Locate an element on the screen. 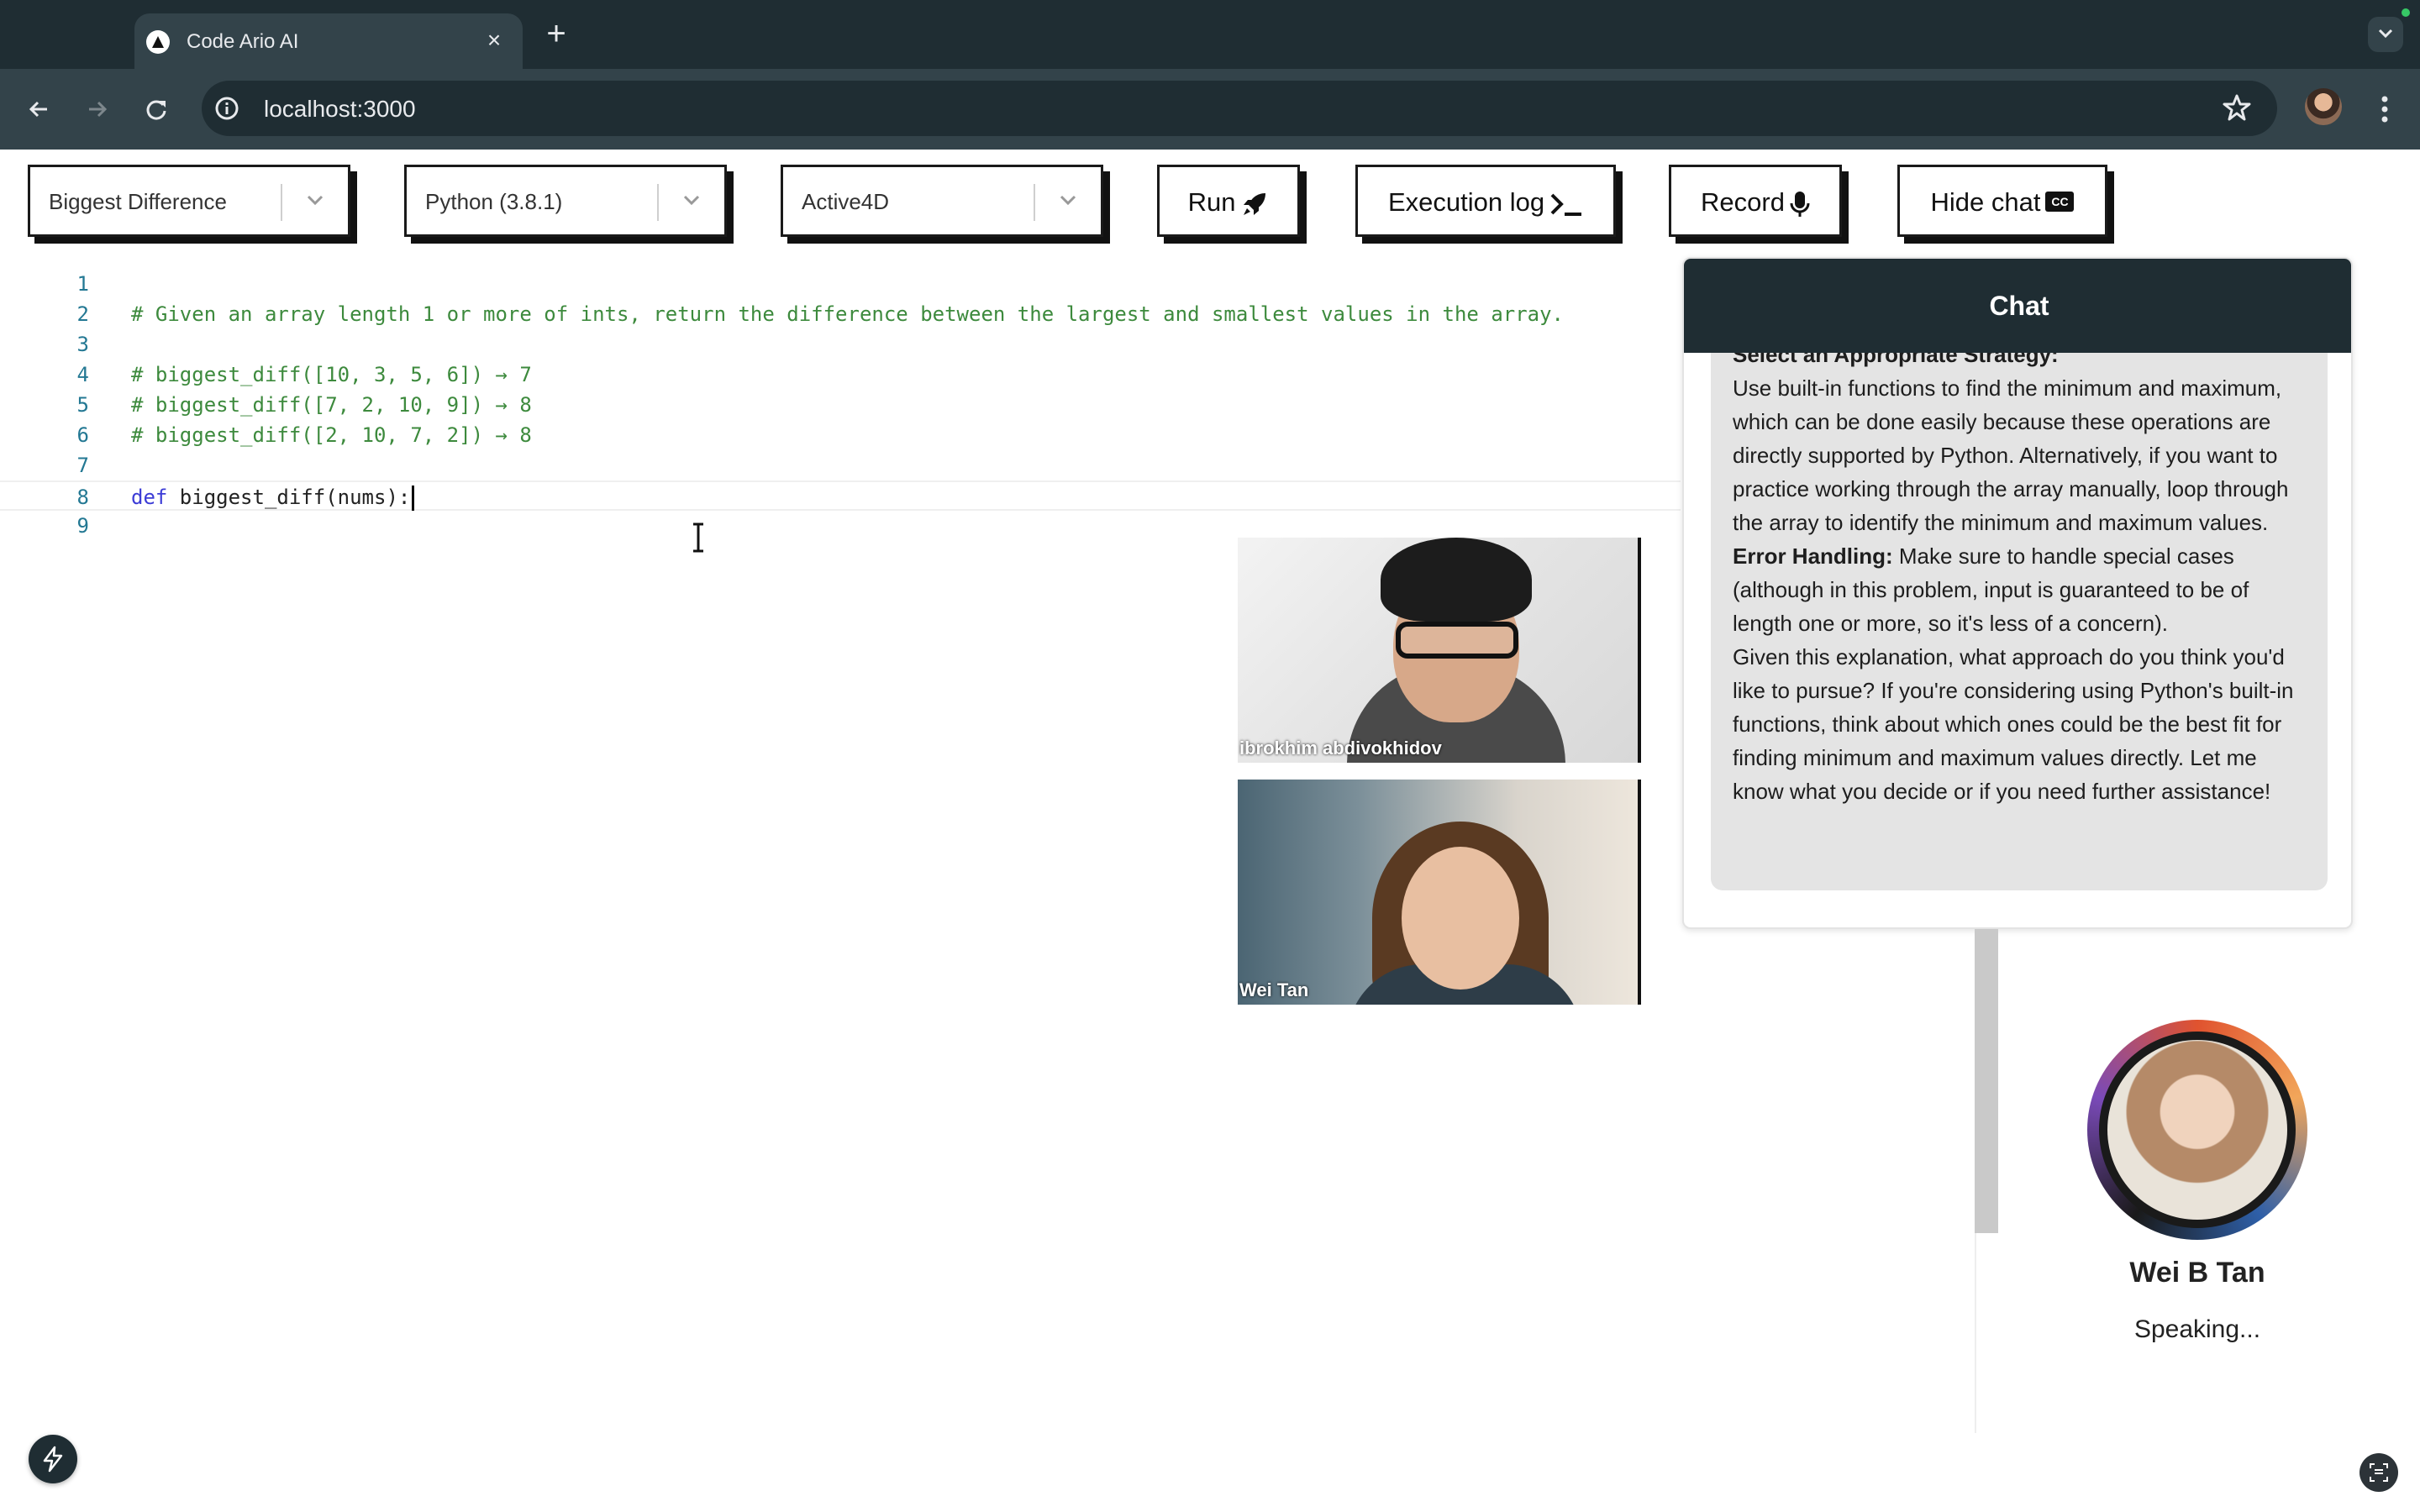 This screenshot has width=2420, height=1512. url-text: localhost:3000 is located at coordinates (340, 109).